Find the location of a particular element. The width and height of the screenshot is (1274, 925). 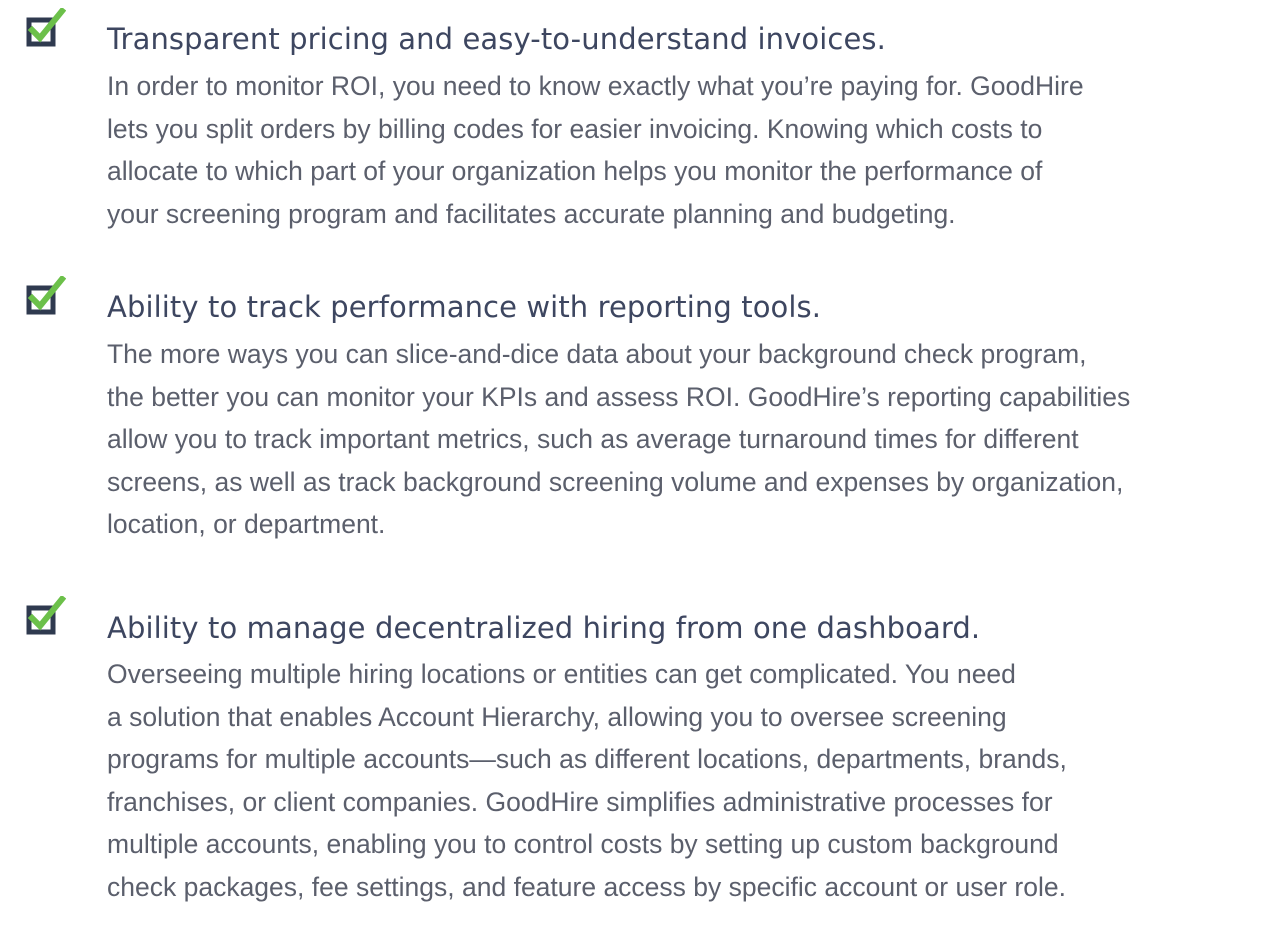

description-line: location, or department. is located at coordinates (246, 524).